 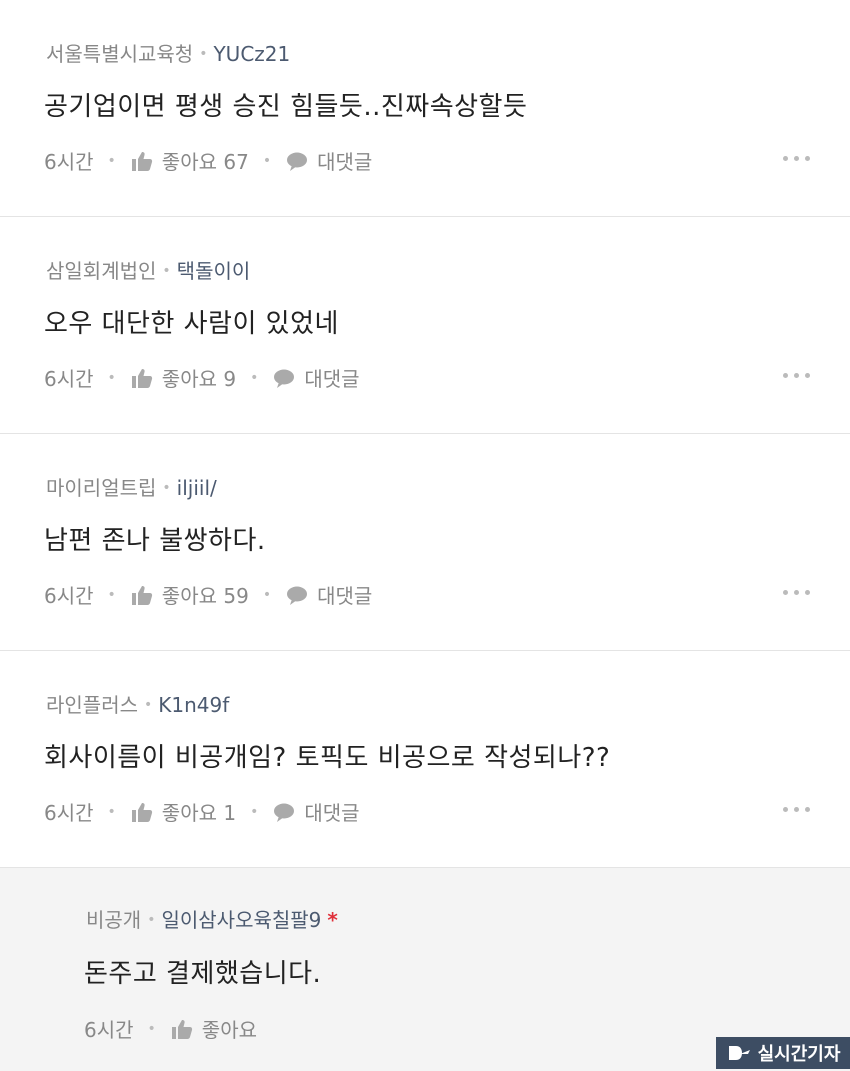 I want to click on like-label: 좋아요, so click(x=229, y=1030).